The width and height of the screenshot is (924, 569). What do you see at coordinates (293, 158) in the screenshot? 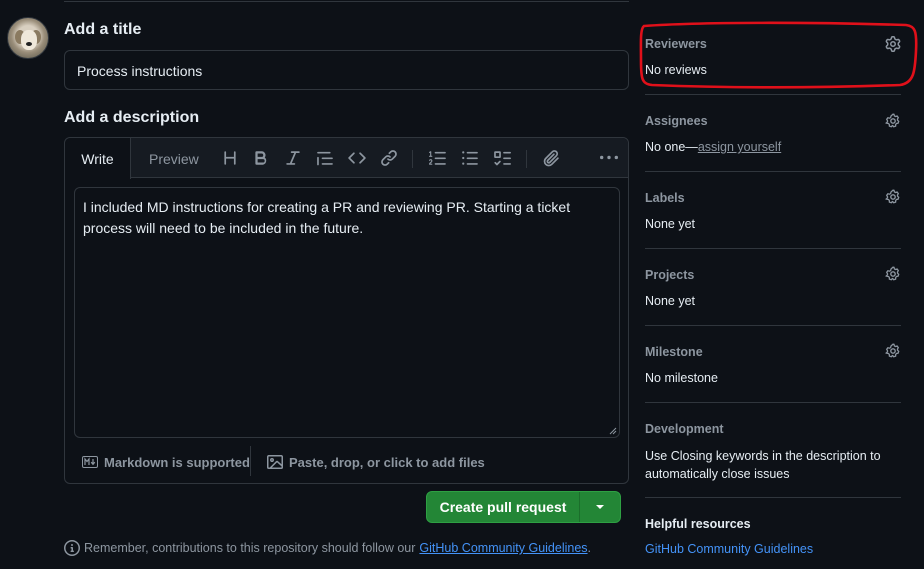
I see `italic-icon` at bounding box center [293, 158].